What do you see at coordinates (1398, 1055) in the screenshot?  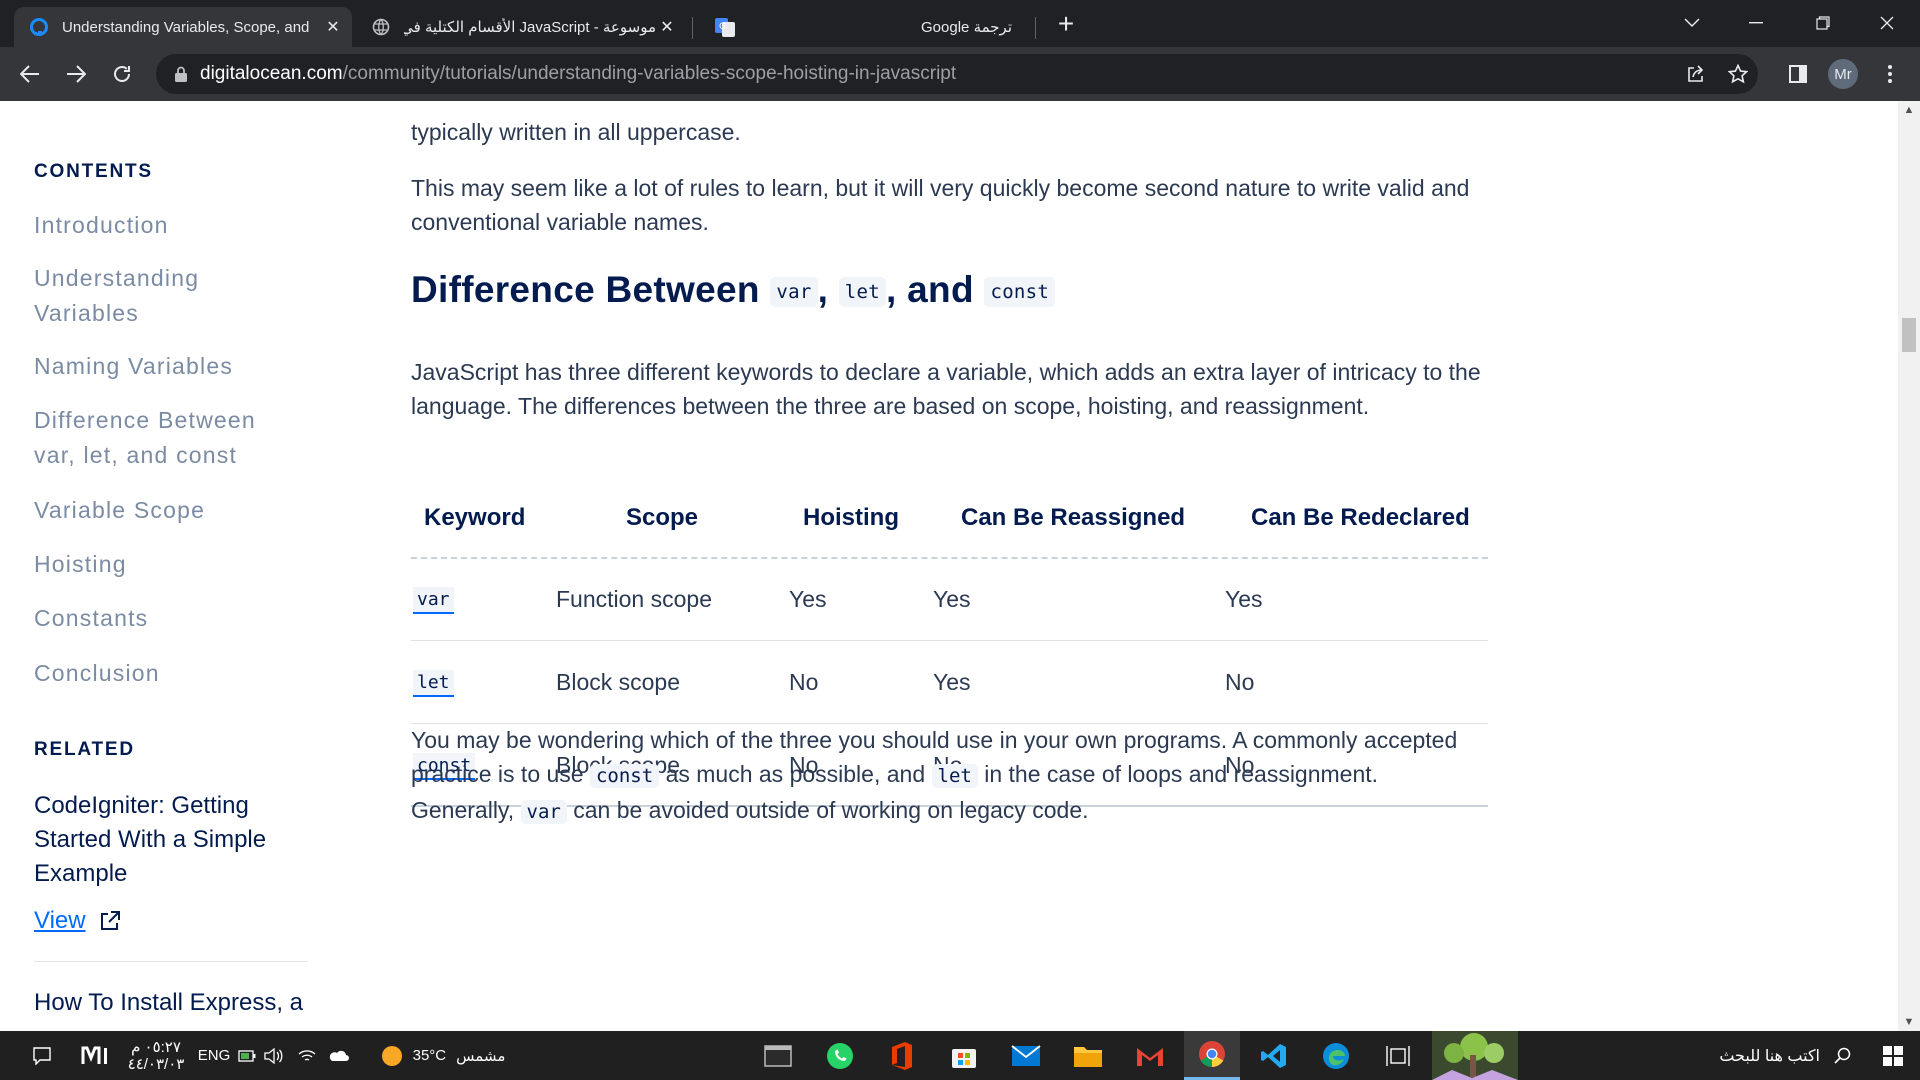 I see `task-view-icon` at bounding box center [1398, 1055].